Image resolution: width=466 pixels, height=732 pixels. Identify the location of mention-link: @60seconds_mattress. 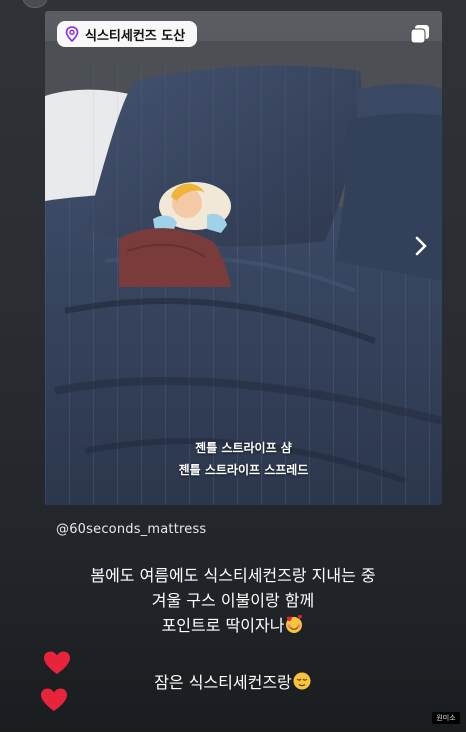
(131, 529).